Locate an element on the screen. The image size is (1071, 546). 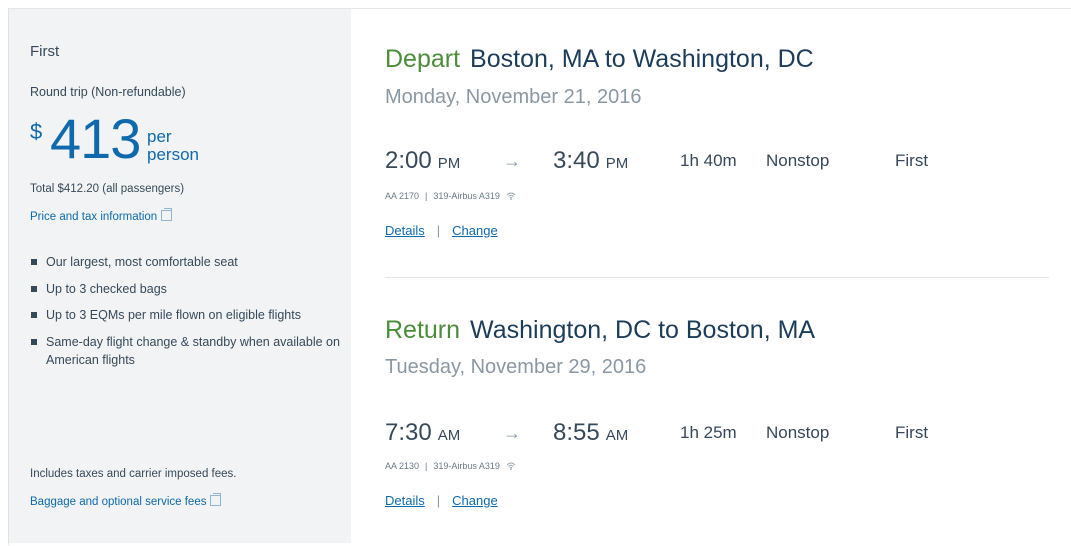
arrival-time: 8:55 AM is located at coordinates (590, 433).